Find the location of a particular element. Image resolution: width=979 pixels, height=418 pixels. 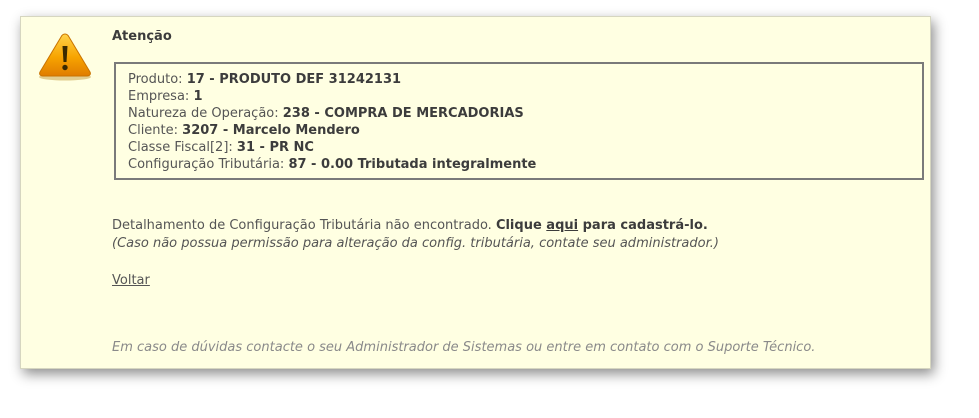

warning-icon is located at coordinates (65, 57).